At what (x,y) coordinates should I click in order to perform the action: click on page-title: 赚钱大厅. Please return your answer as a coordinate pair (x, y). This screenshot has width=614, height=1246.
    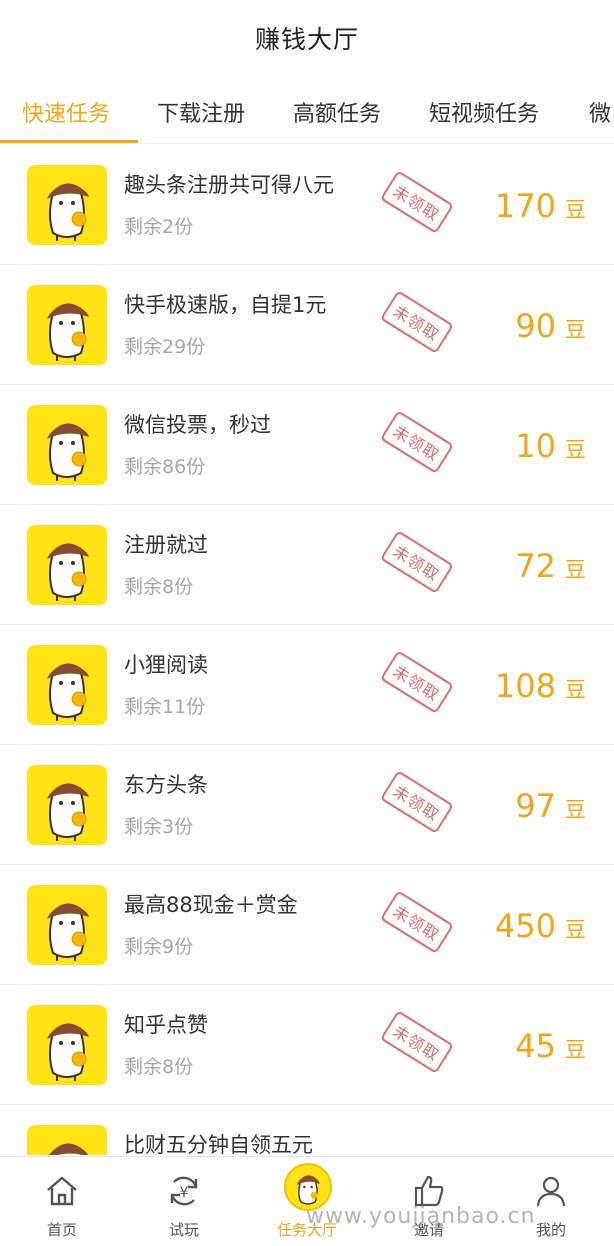
    Looking at the image, I should click on (306, 39).